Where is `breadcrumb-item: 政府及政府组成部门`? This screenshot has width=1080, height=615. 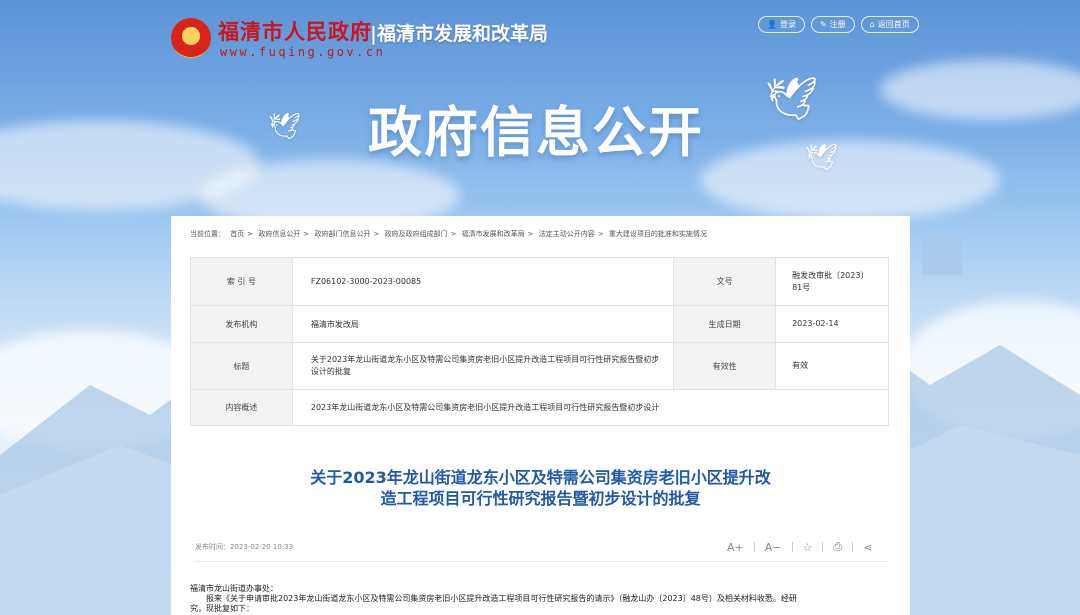
breadcrumb-item: 政府及政府组成部门 is located at coordinates (416, 234).